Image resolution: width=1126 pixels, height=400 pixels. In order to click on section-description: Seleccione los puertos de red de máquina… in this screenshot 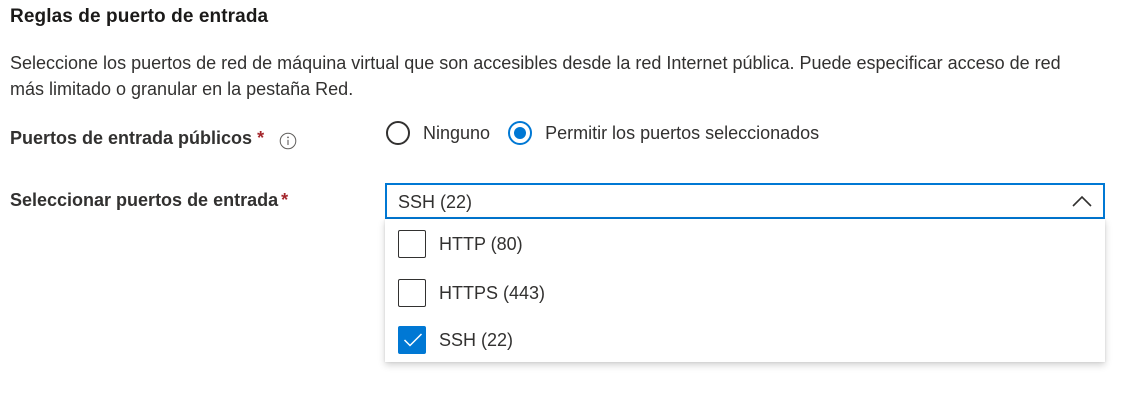, I will do `click(535, 76)`.